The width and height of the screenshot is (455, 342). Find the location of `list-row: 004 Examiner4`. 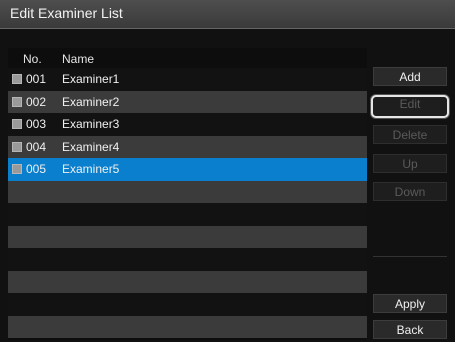

list-row: 004 Examiner4 is located at coordinates (187, 146).